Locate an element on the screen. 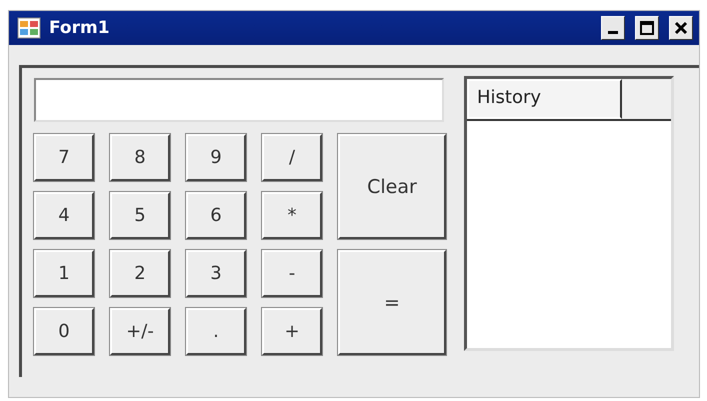 The image size is (707, 401). column-header: History is located at coordinates (544, 99).